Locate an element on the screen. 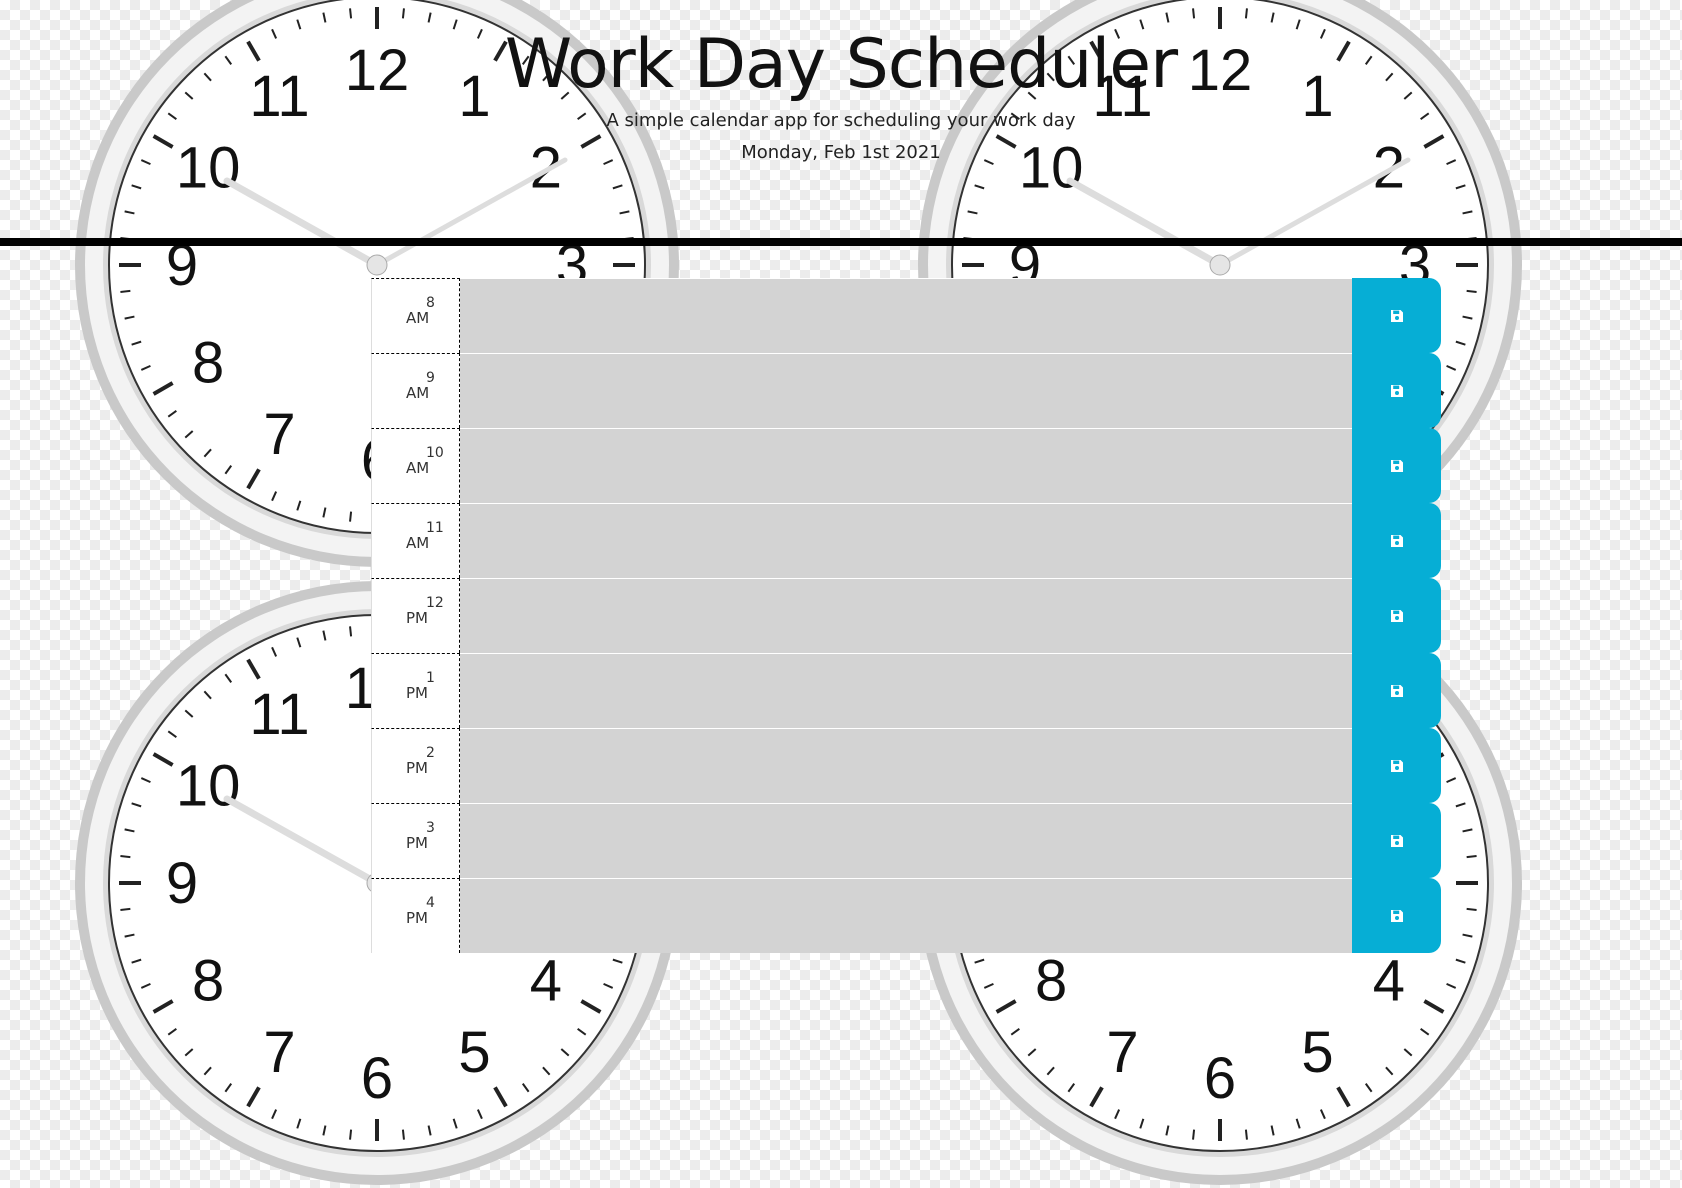 The image size is (1682, 1188). time-block-row: 4 PM is located at coordinates (906, 915).